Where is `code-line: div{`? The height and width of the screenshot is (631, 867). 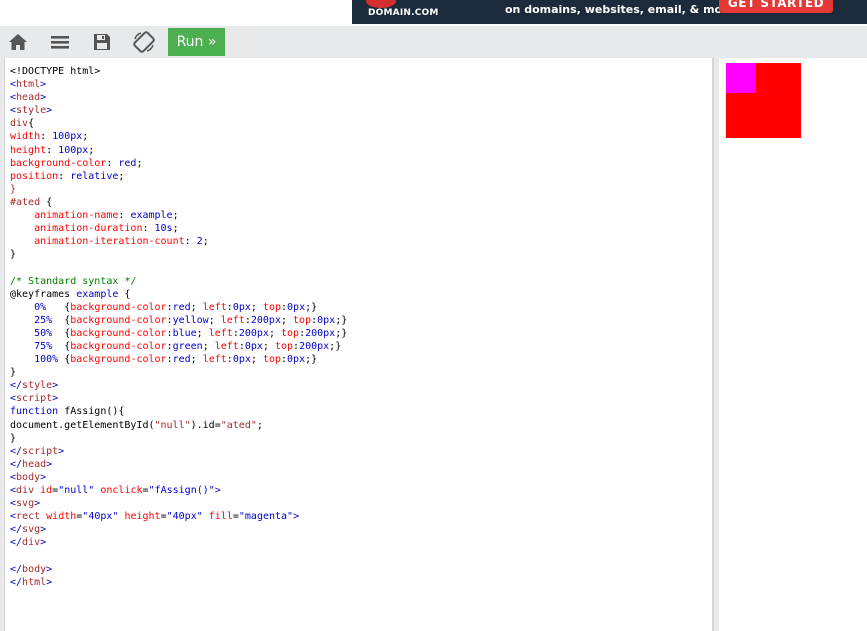 code-line: div{ is located at coordinates (361, 123).